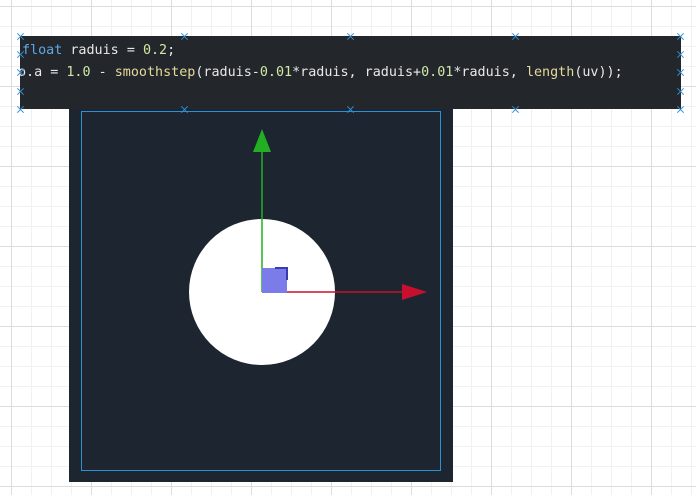 The height and width of the screenshot is (495, 696). I want to click on code-token: *raduis, raduis+, so click(357, 72).